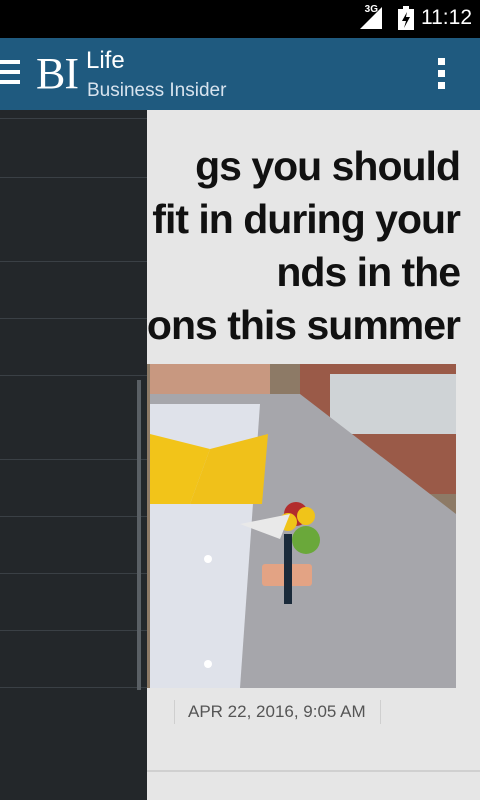 The height and width of the screenshot is (800, 480). Describe the element at coordinates (277, 711) in the screenshot. I see `publish-date: APR 22, 2016, 9:05 AM` at that location.